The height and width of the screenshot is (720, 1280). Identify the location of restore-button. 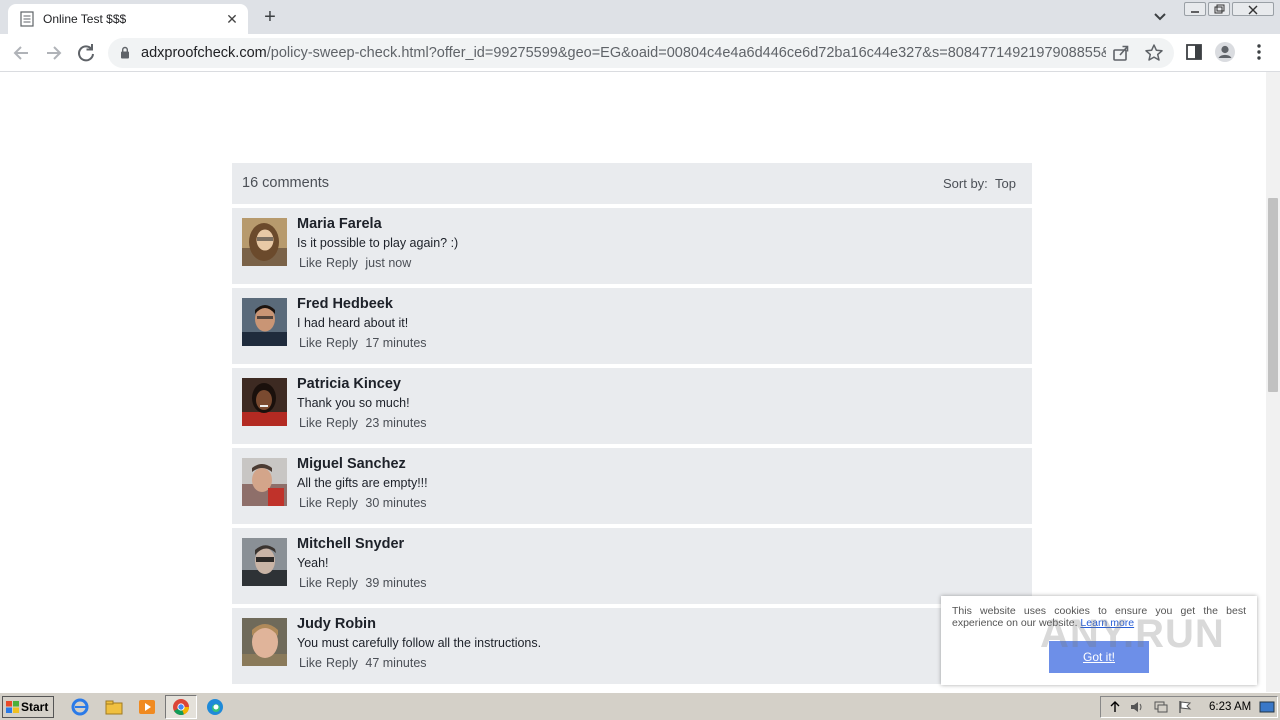
(1219, 9).